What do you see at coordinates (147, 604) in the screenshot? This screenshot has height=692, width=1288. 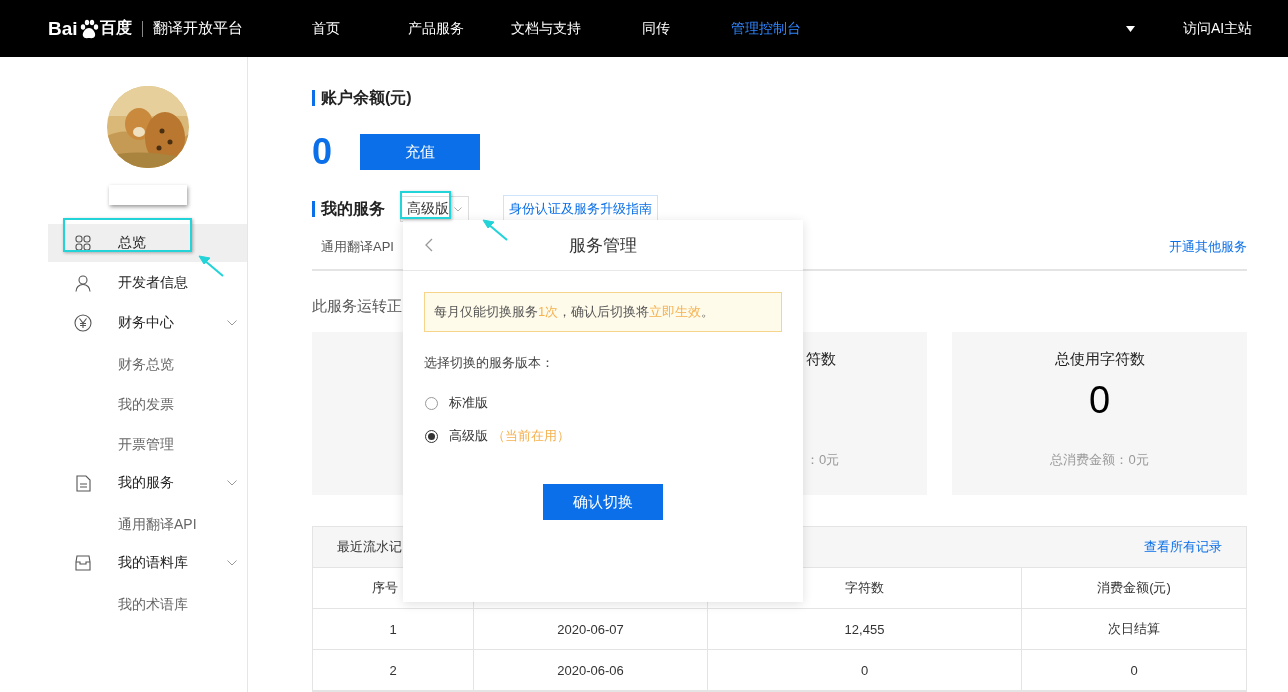 I see `sidebar-subitem: 我的术语库` at bounding box center [147, 604].